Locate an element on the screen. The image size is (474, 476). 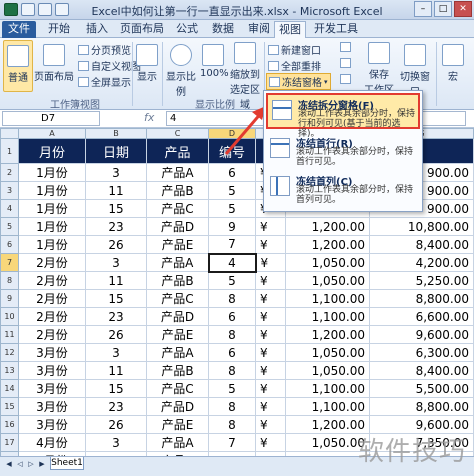
first-sheet-icon: ◀ is located at coordinates (9, 464).